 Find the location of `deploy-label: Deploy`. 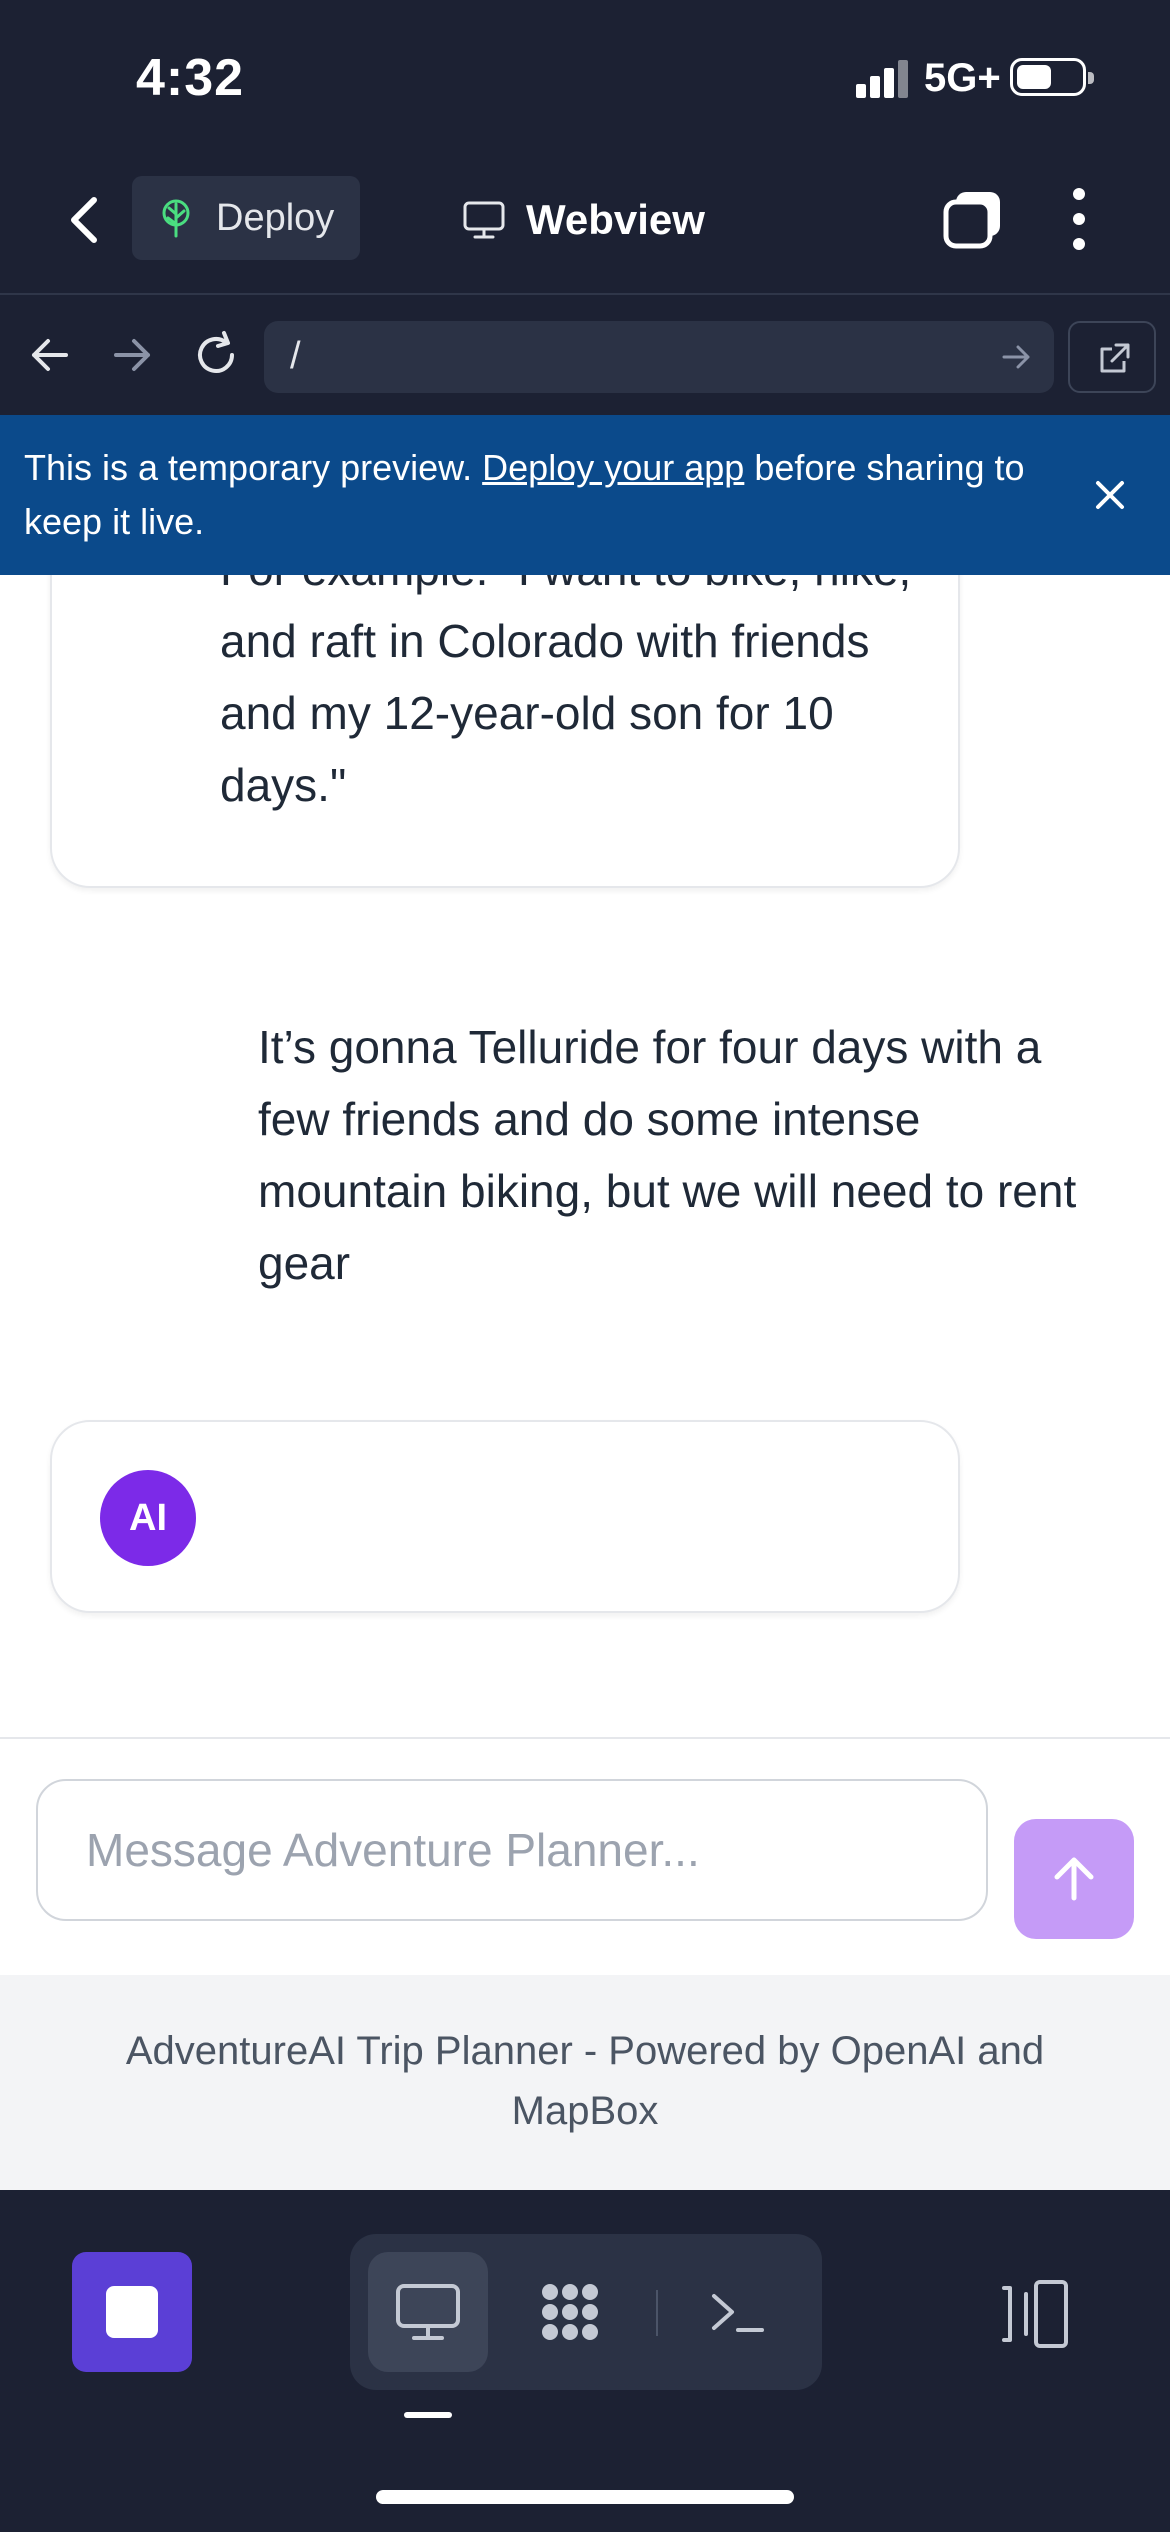

deploy-label: Deploy is located at coordinates (275, 217).